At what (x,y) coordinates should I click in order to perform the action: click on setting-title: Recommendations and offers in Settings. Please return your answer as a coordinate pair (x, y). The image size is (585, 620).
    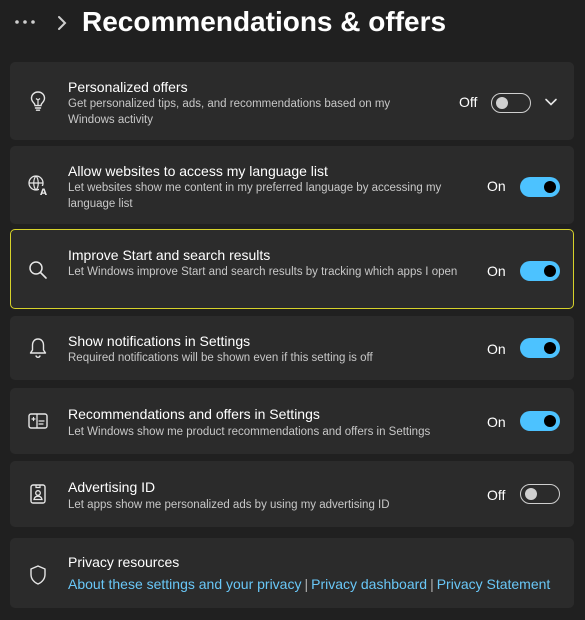
    Looking at the image, I should click on (194, 414).